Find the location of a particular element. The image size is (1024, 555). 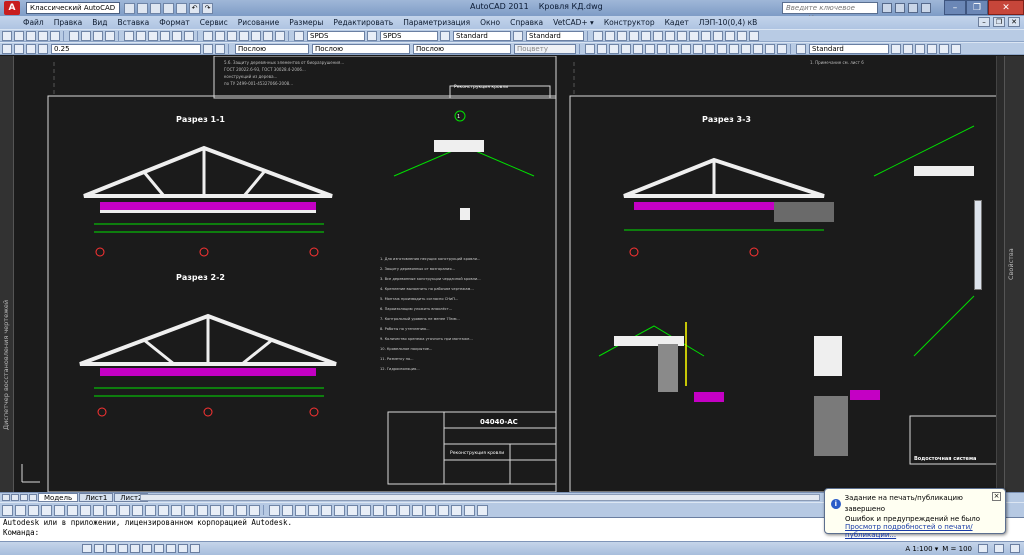

doc-restore-button: ❐ is located at coordinates (999, 22).